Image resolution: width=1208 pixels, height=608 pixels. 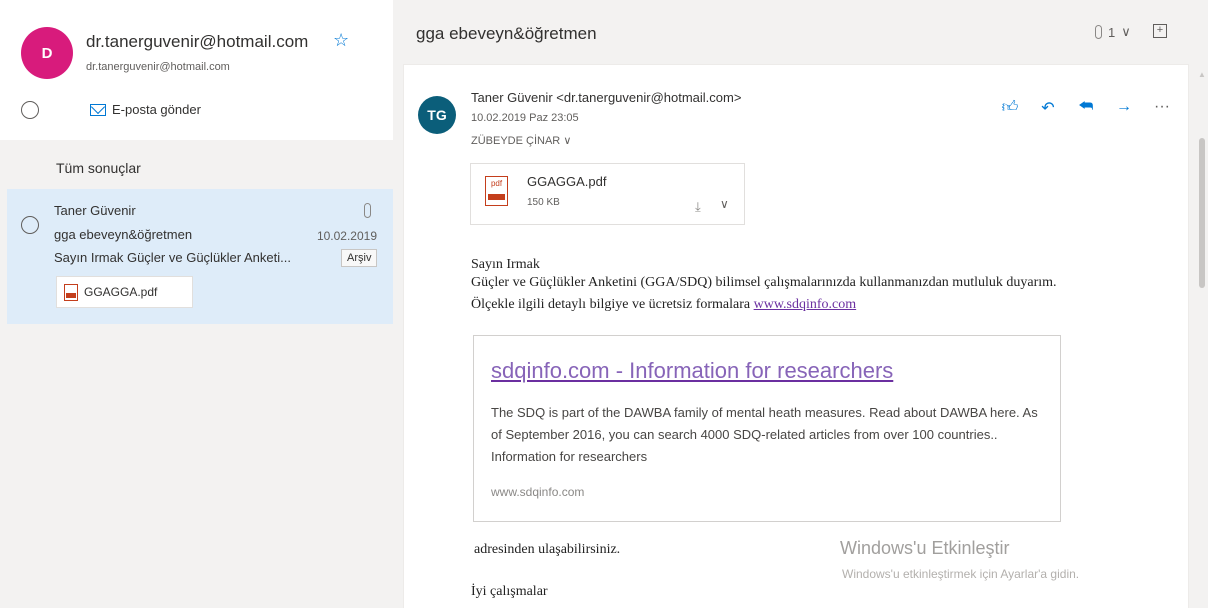 What do you see at coordinates (538, 492) in the screenshot?
I see `link-preview-domain: www.sdqinfo.com` at bounding box center [538, 492].